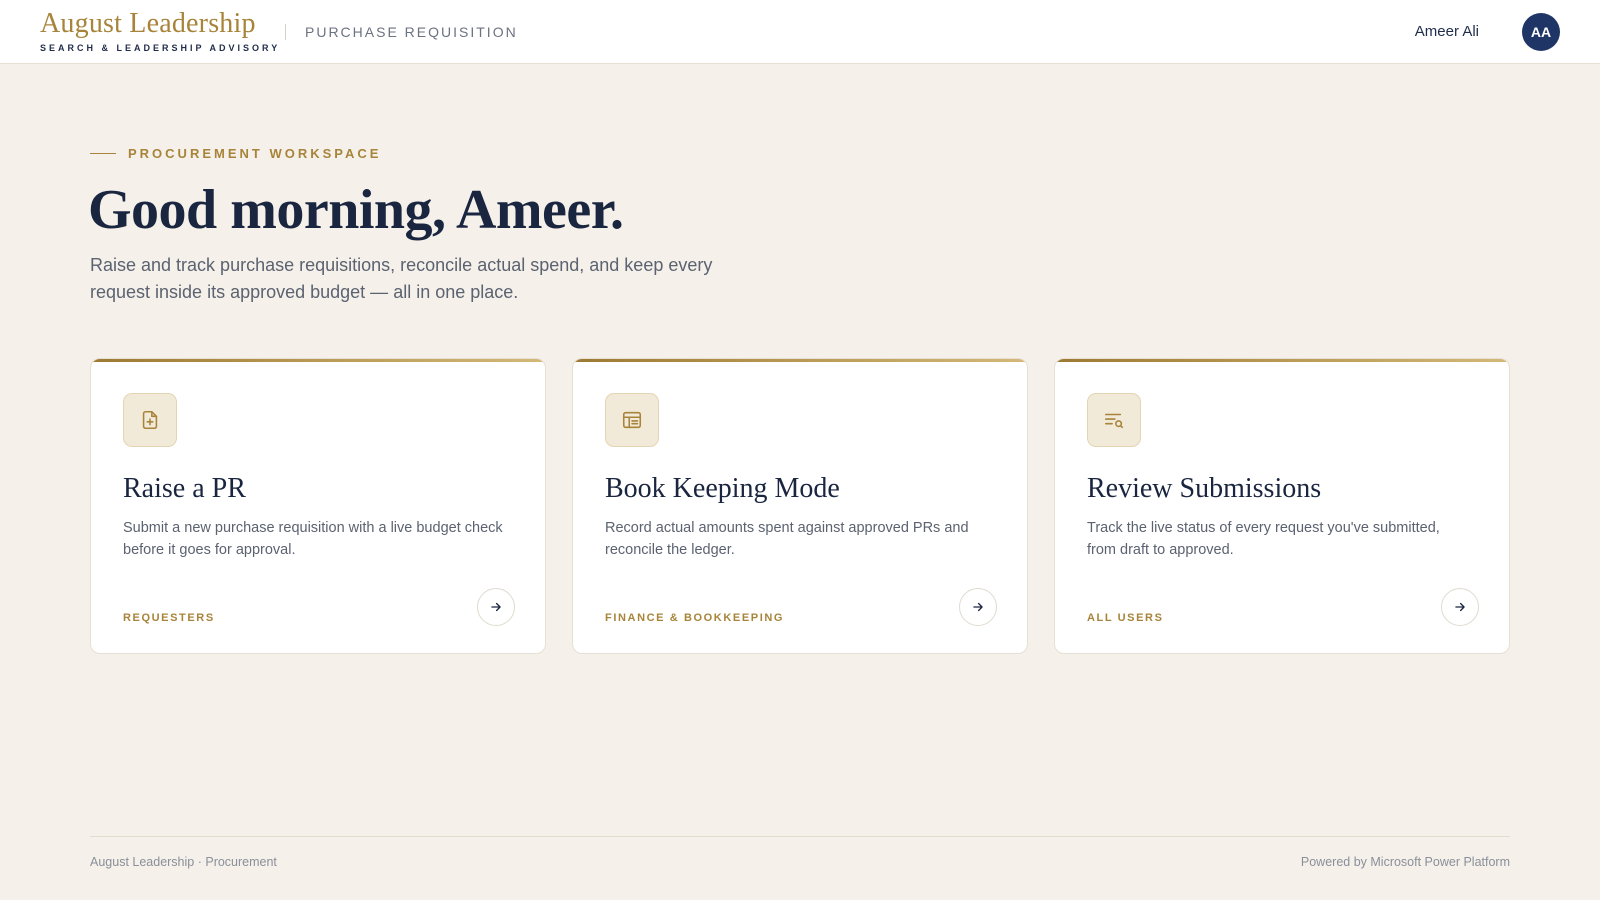  I want to click on eyebrow-label: PROCUREMENT WORKSPACE, so click(255, 153).